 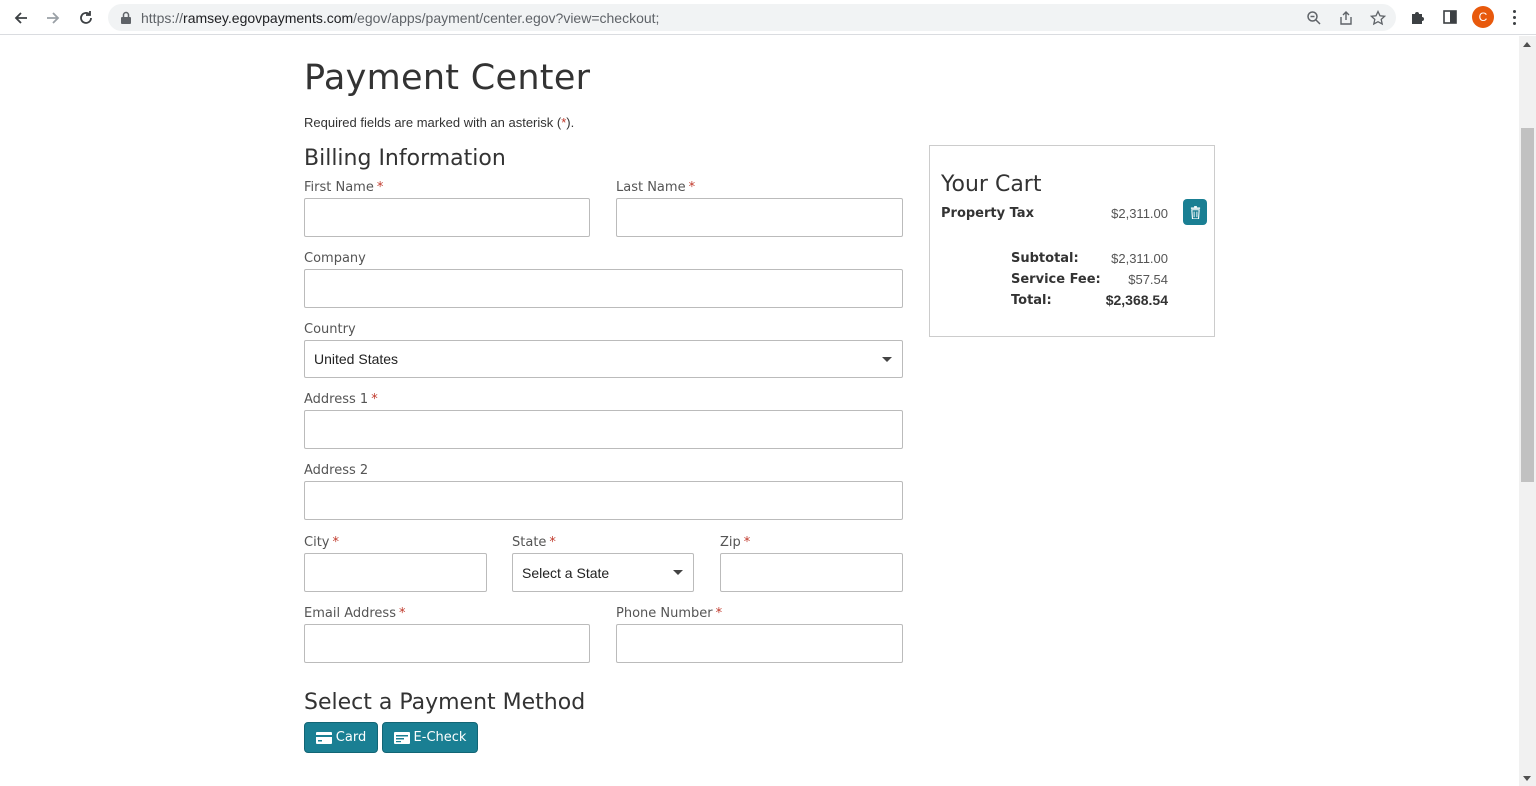 I want to click on remove-item-button, so click(x=1195, y=212).